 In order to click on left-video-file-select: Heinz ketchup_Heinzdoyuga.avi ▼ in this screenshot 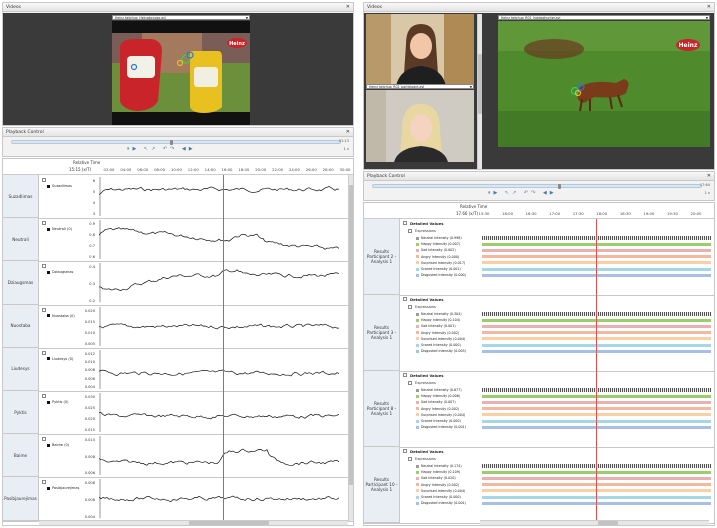, I will do `click(181, 17)`.